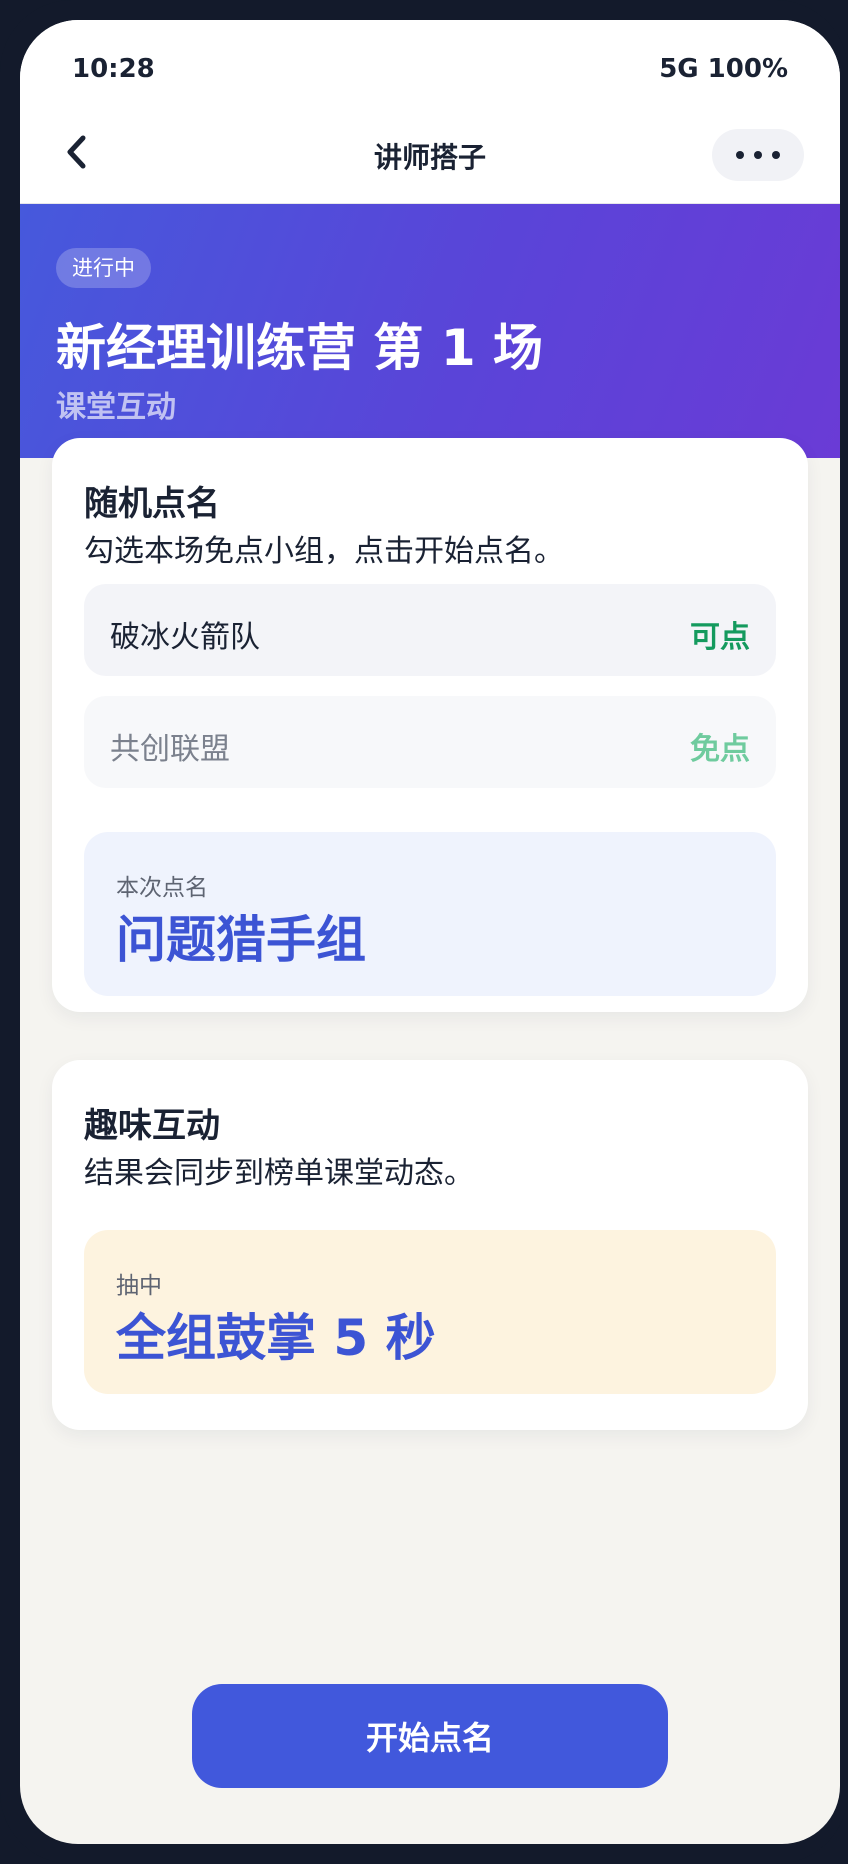 The width and height of the screenshot is (848, 1864). Describe the element at coordinates (185, 637) in the screenshot. I see `group-name: 破冰火箭队` at that location.